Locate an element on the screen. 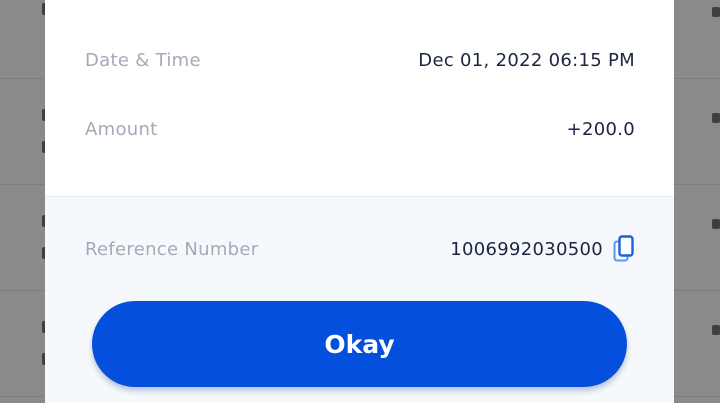  amount-label: Amount is located at coordinates (121, 129).